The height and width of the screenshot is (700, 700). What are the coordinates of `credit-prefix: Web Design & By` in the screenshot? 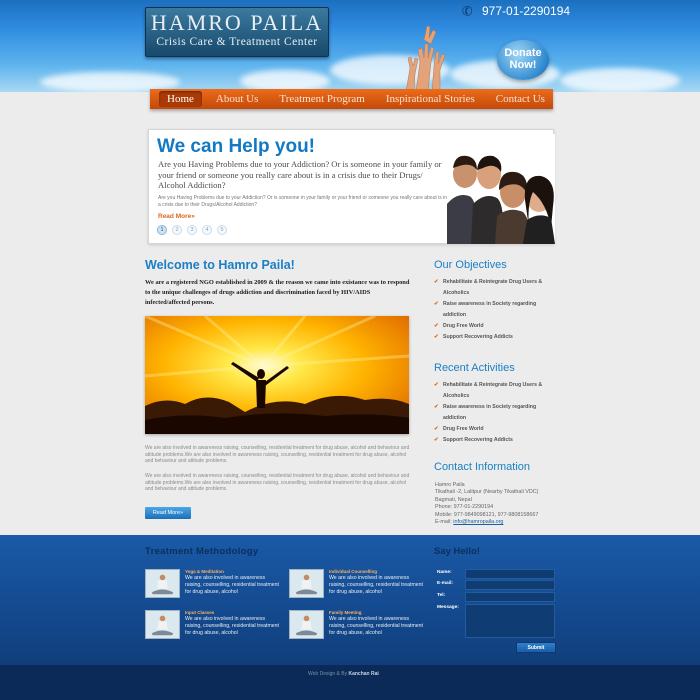 It's located at (328, 674).